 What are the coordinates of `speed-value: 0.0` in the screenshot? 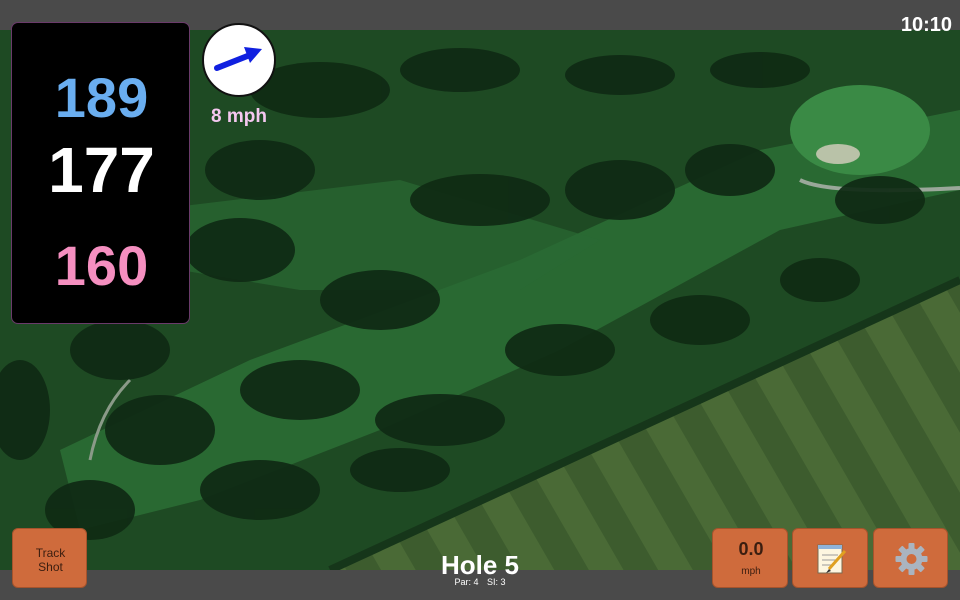 It's located at (751, 549).